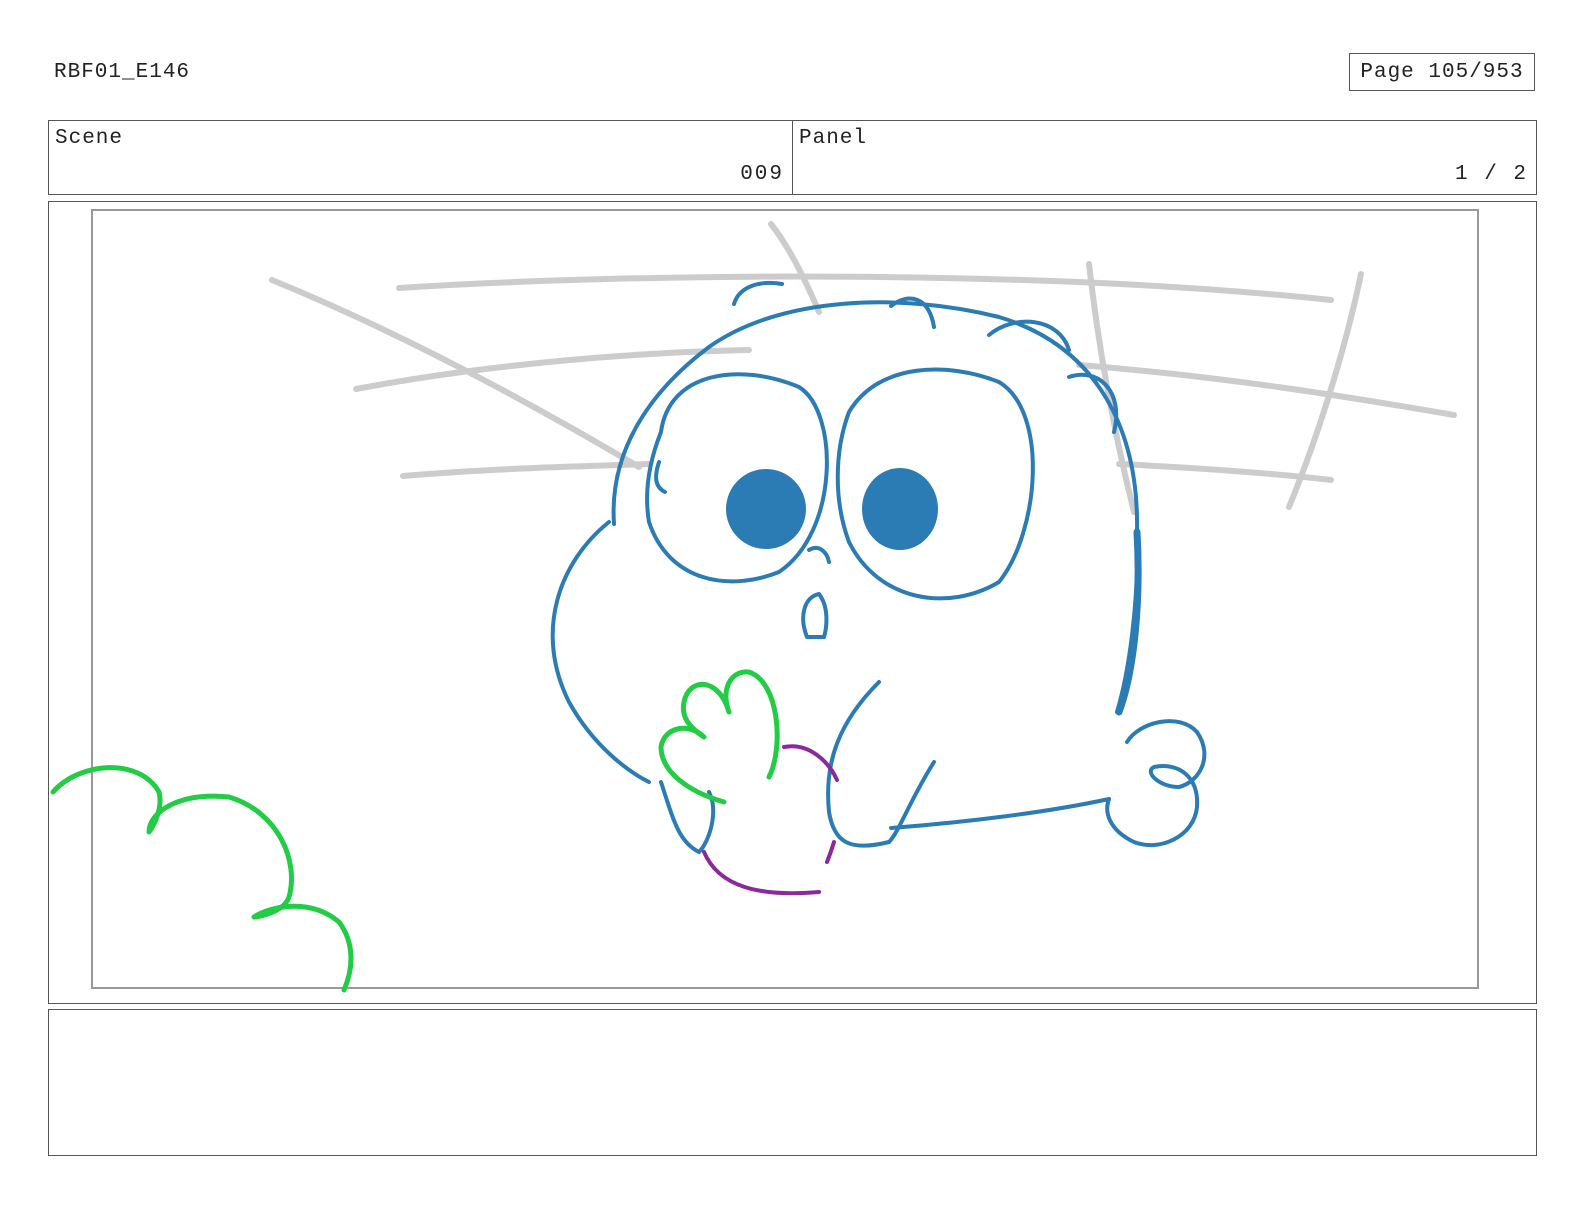  What do you see at coordinates (1442, 72) in the screenshot?
I see `page-indicator: Page 105/953` at bounding box center [1442, 72].